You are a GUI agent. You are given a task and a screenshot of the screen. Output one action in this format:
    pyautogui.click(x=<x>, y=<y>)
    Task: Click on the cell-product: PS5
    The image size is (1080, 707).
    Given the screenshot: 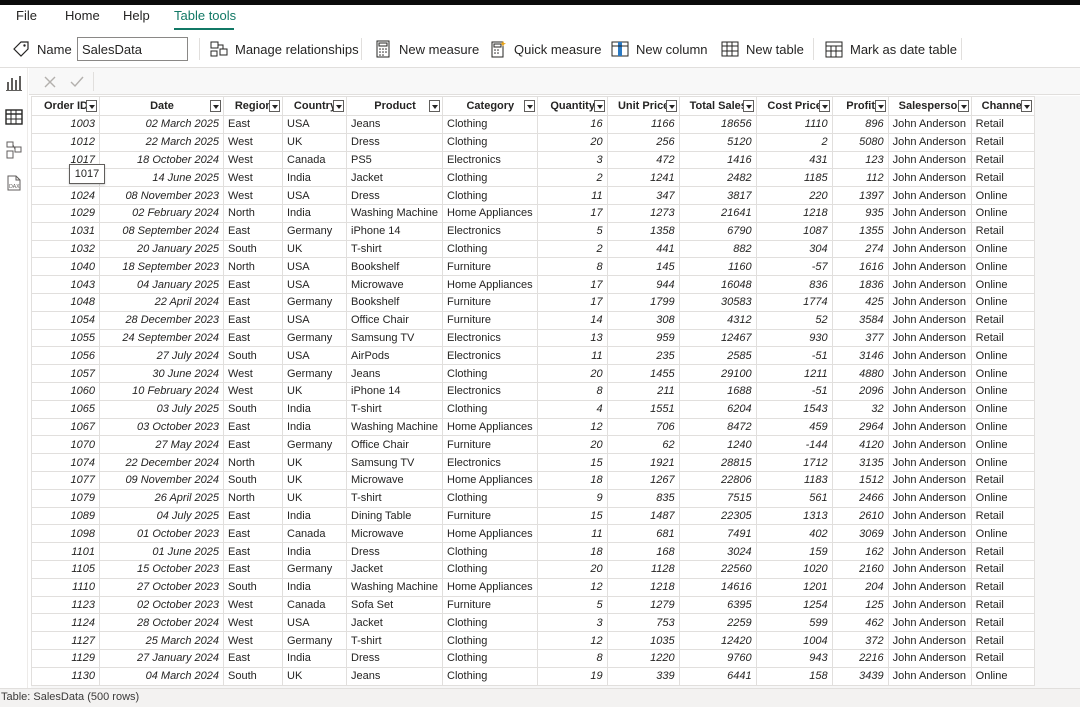 What is the action you would take?
    pyautogui.click(x=394, y=160)
    